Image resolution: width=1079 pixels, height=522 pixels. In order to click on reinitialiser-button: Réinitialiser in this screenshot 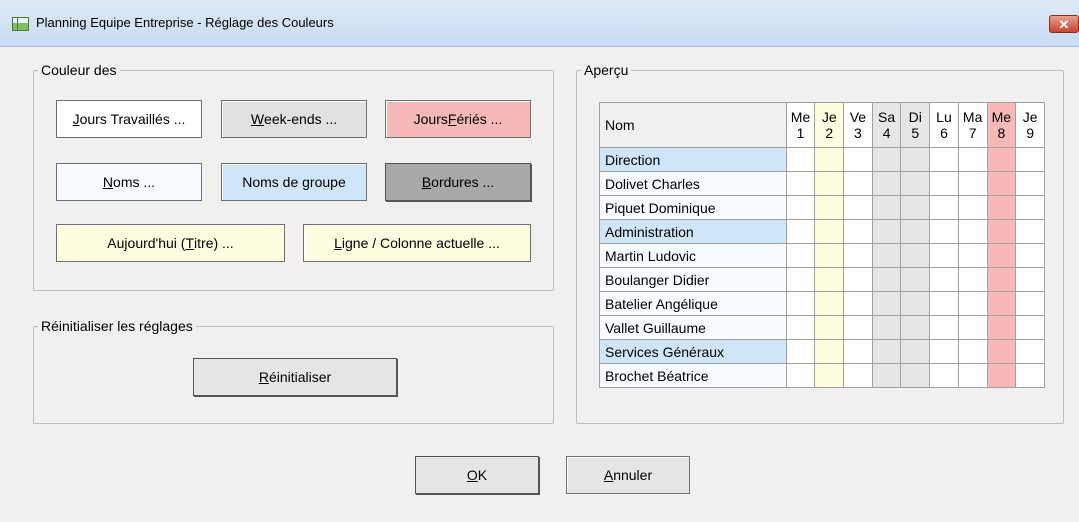, I will do `click(295, 377)`.